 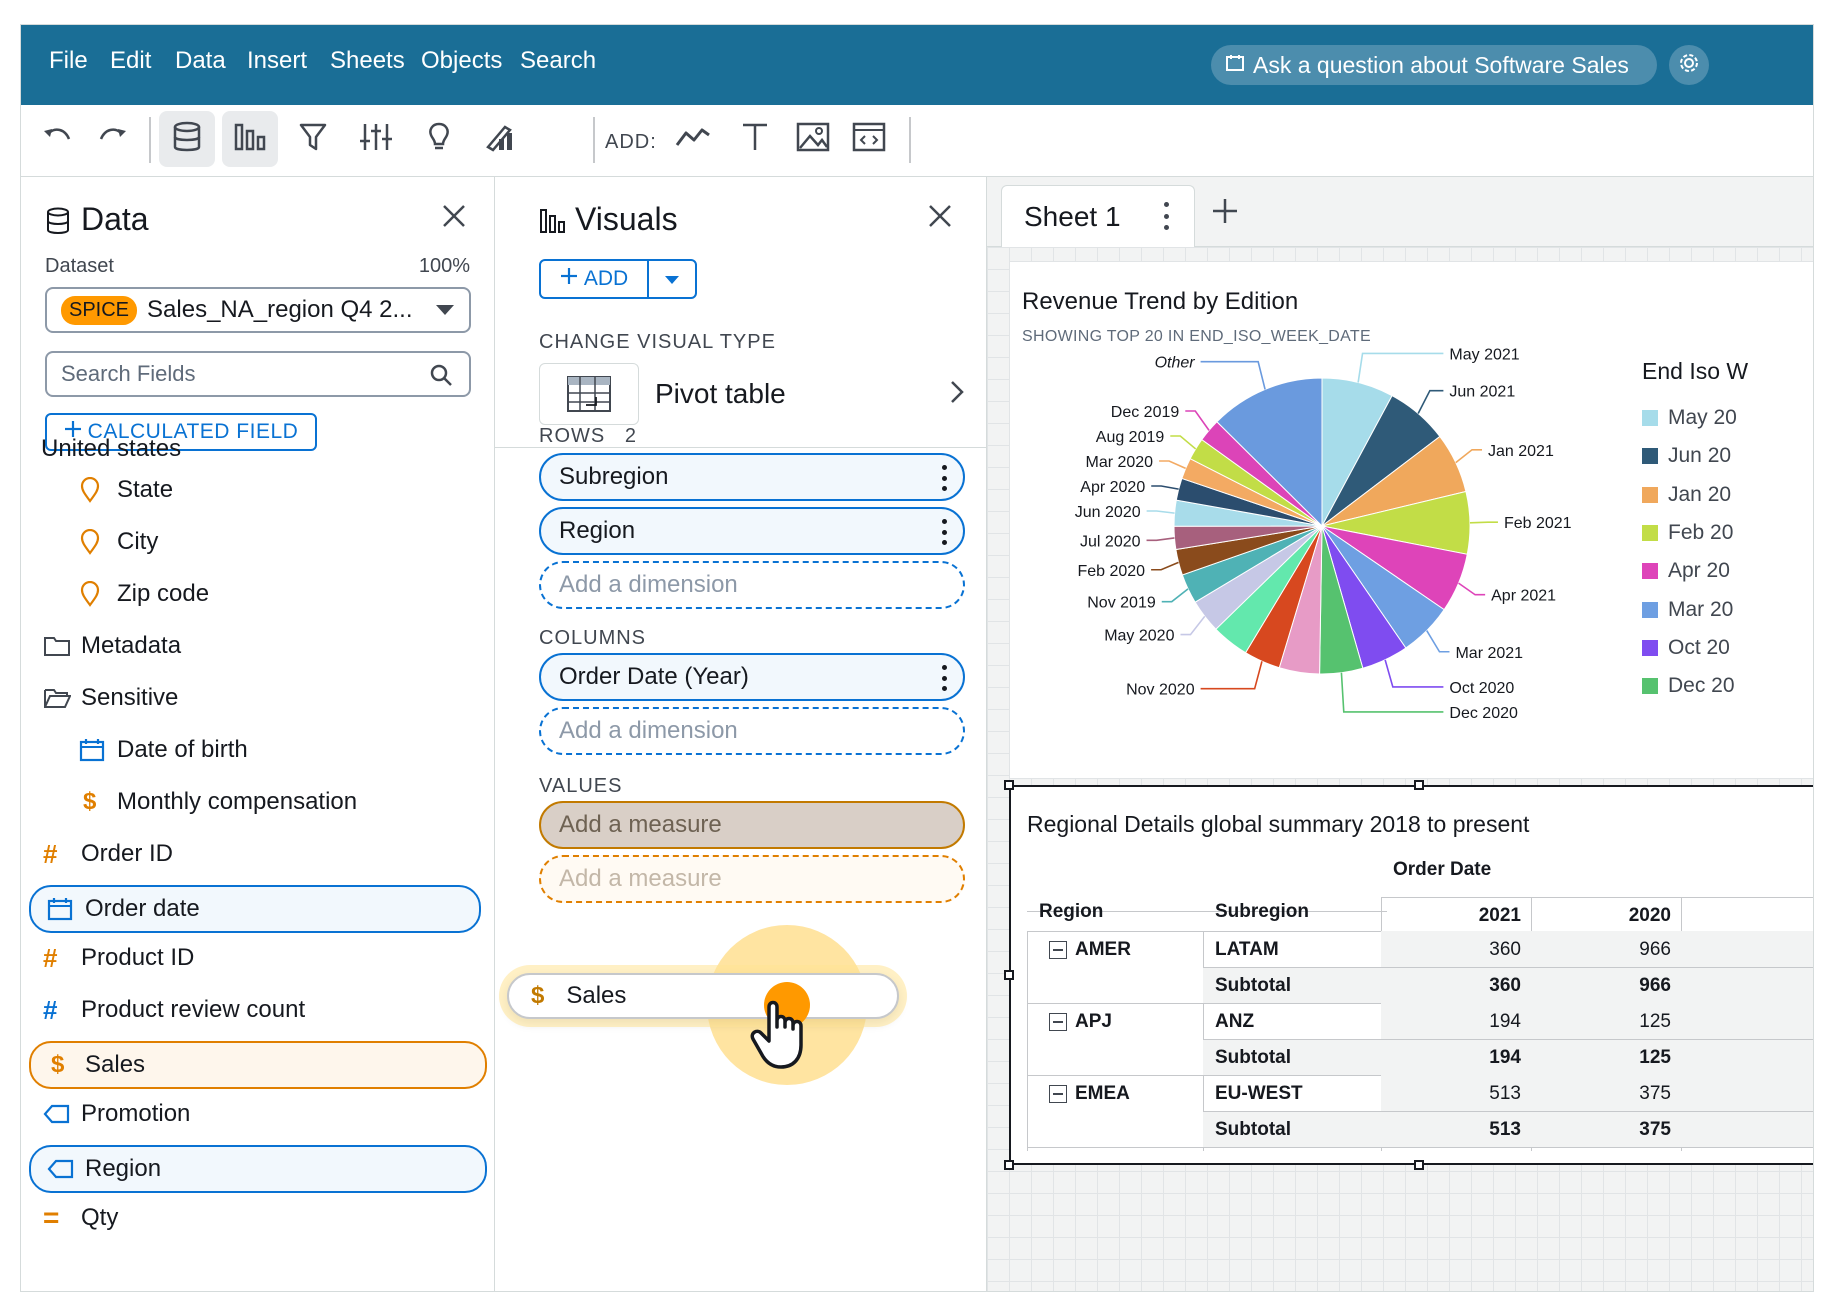 I want to click on undo-button, so click(x=57, y=139).